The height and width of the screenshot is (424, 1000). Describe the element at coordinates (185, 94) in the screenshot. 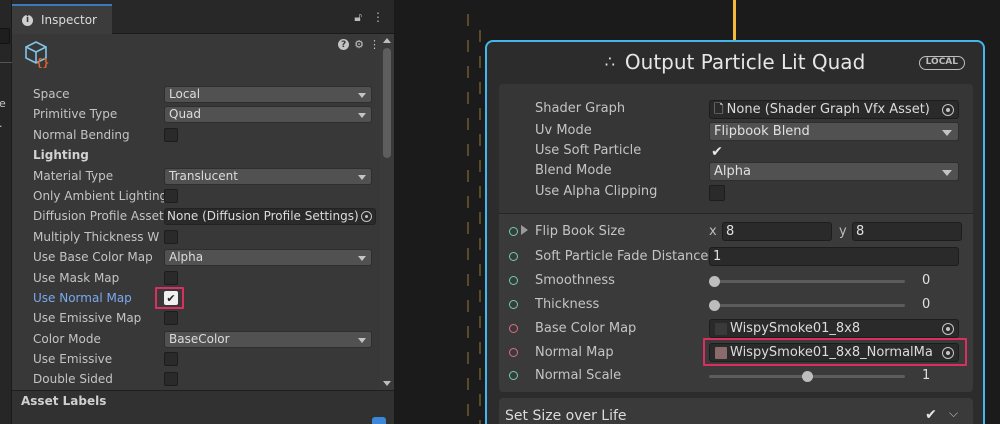

I see `dropdown-value: Local` at that location.